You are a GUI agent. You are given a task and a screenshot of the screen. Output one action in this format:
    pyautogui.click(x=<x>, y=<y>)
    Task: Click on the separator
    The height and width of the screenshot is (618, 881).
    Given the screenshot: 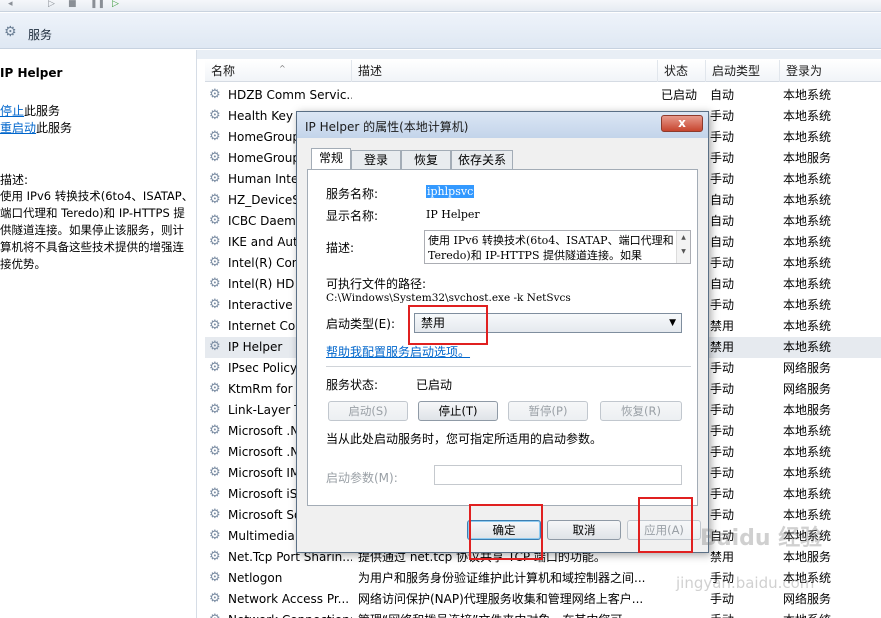 What is the action you would take?
    pyautogui.click(x=508, y=366)
    